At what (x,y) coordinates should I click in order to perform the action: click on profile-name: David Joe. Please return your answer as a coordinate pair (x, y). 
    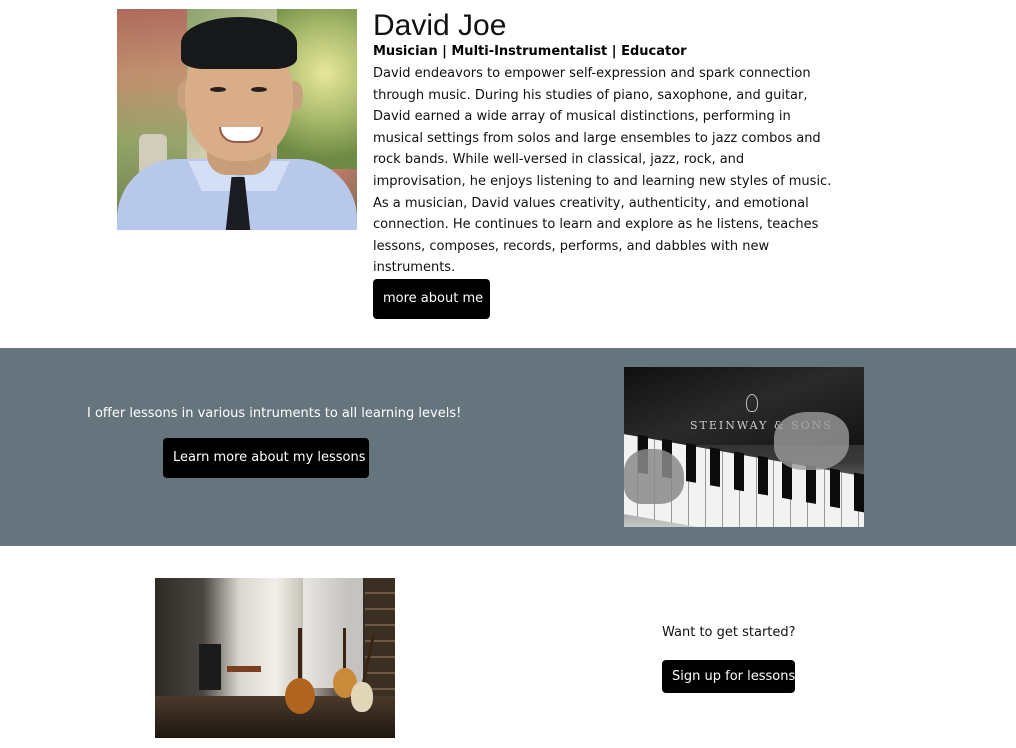
    Looking at the image, I should click on (440, 25).